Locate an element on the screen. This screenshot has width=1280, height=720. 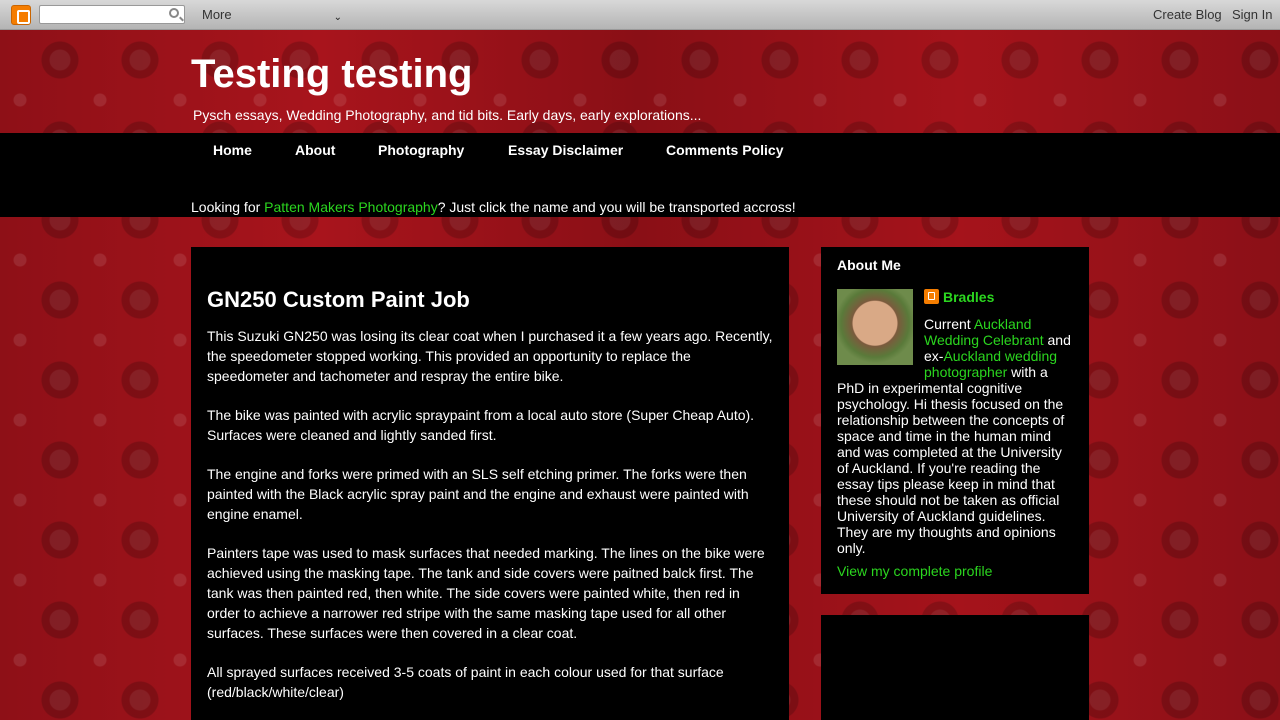
sign-in-link: Sign In is located at coordinates (1252, 14).